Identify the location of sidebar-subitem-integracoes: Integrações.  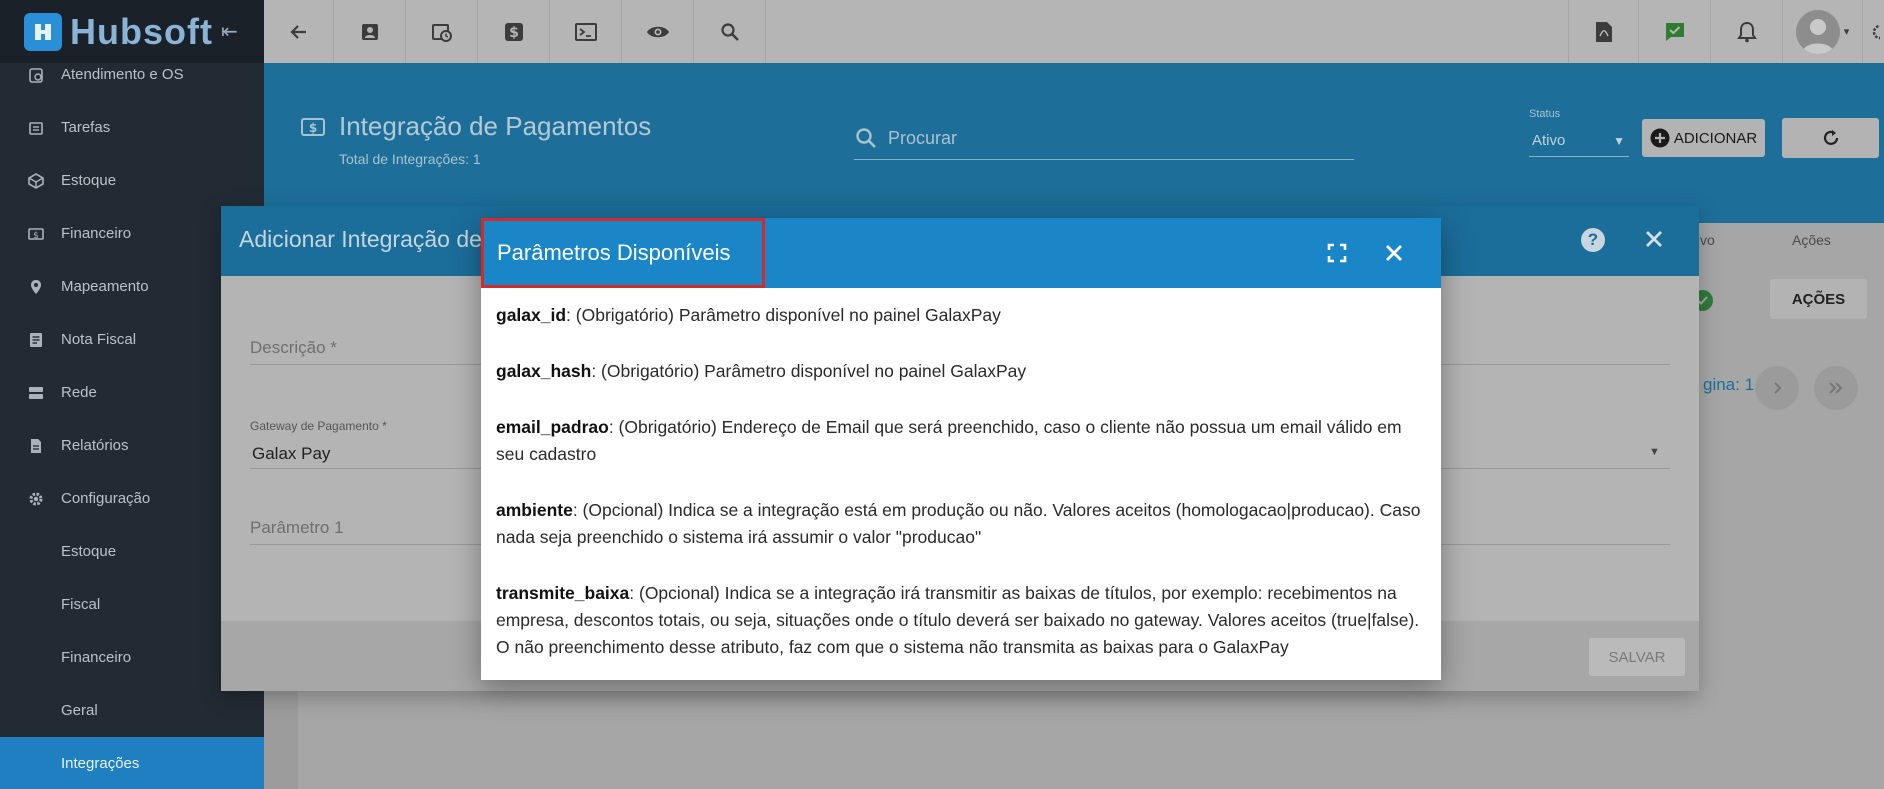
(132, 763).